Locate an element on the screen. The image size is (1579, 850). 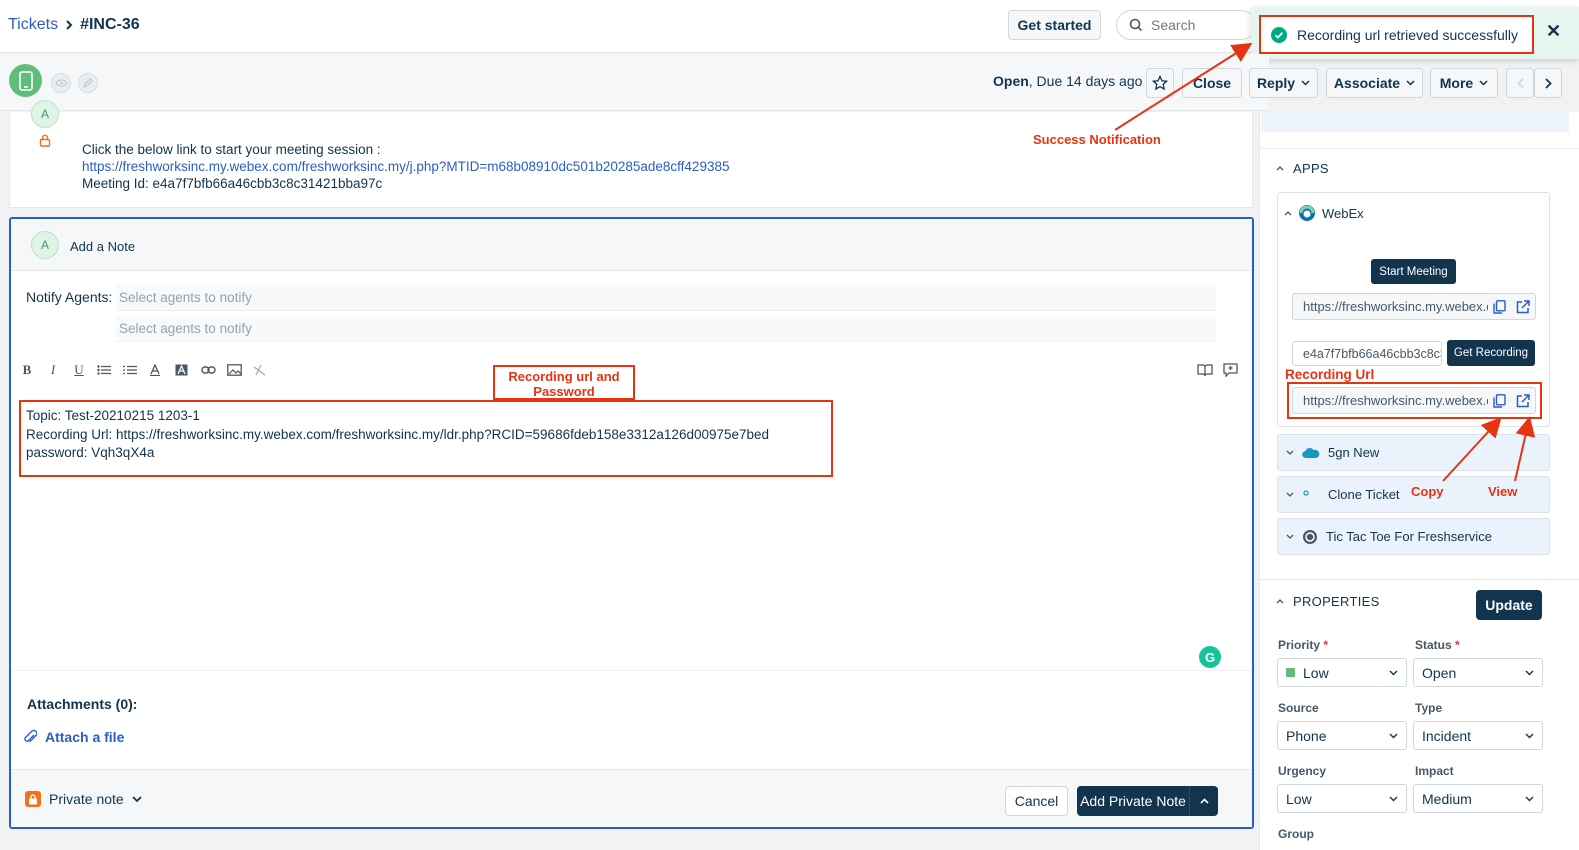
reply-label: Reply is located at coordinates (1276, 83).